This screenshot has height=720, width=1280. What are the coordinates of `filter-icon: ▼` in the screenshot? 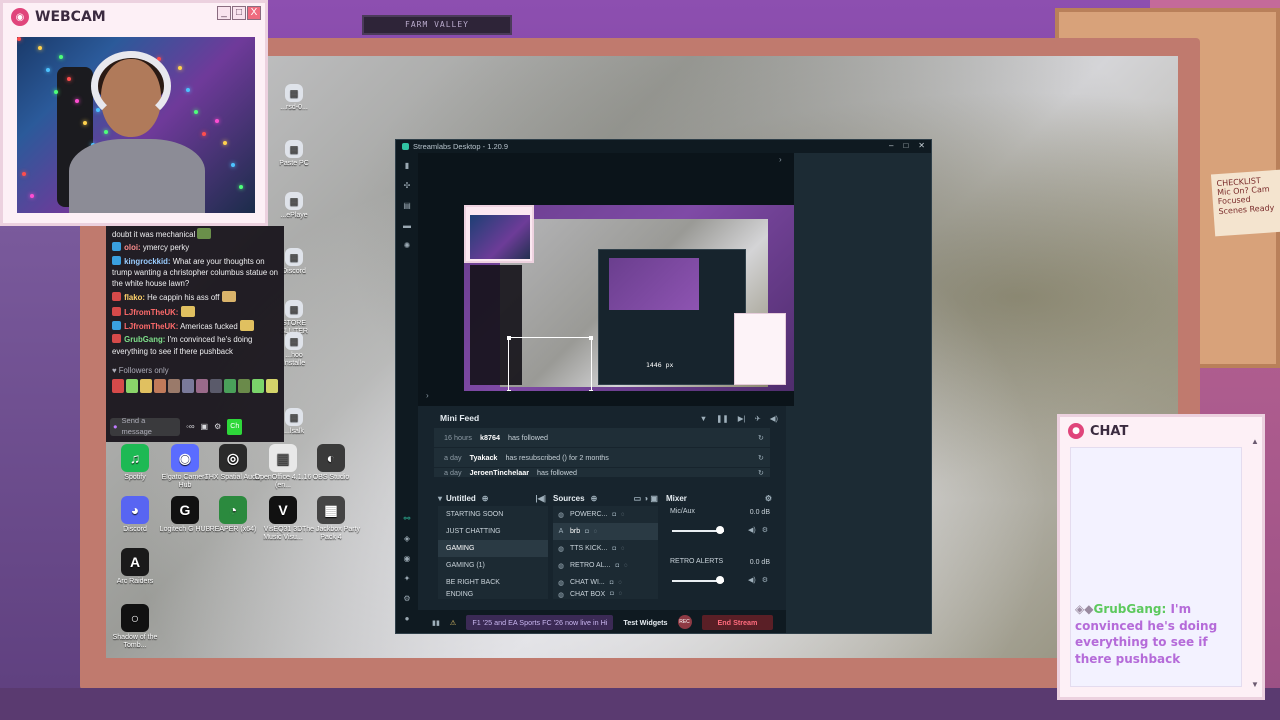 It's located at (703, 418).